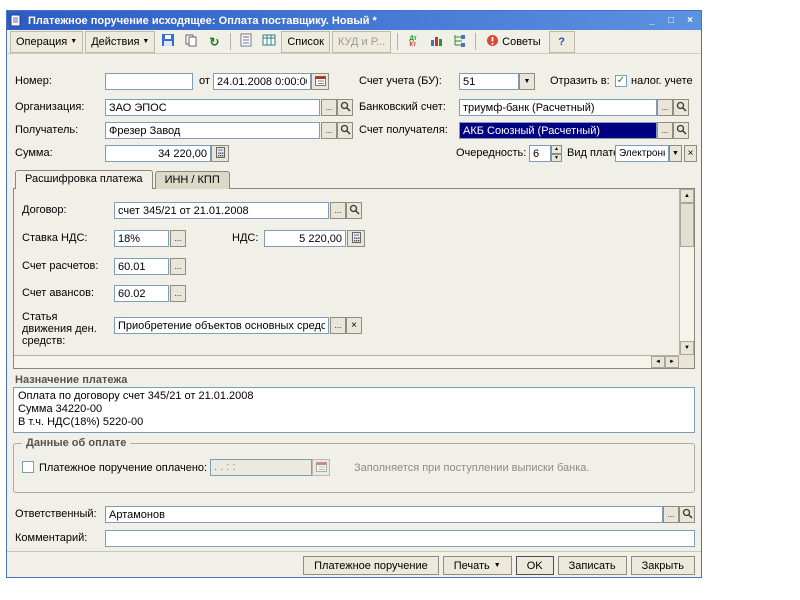 The height and width of the screenshot is (600, 800). Describe the element at coordinates (513, 42) in the screenshot. I see `advice-button: Советы` at that location.